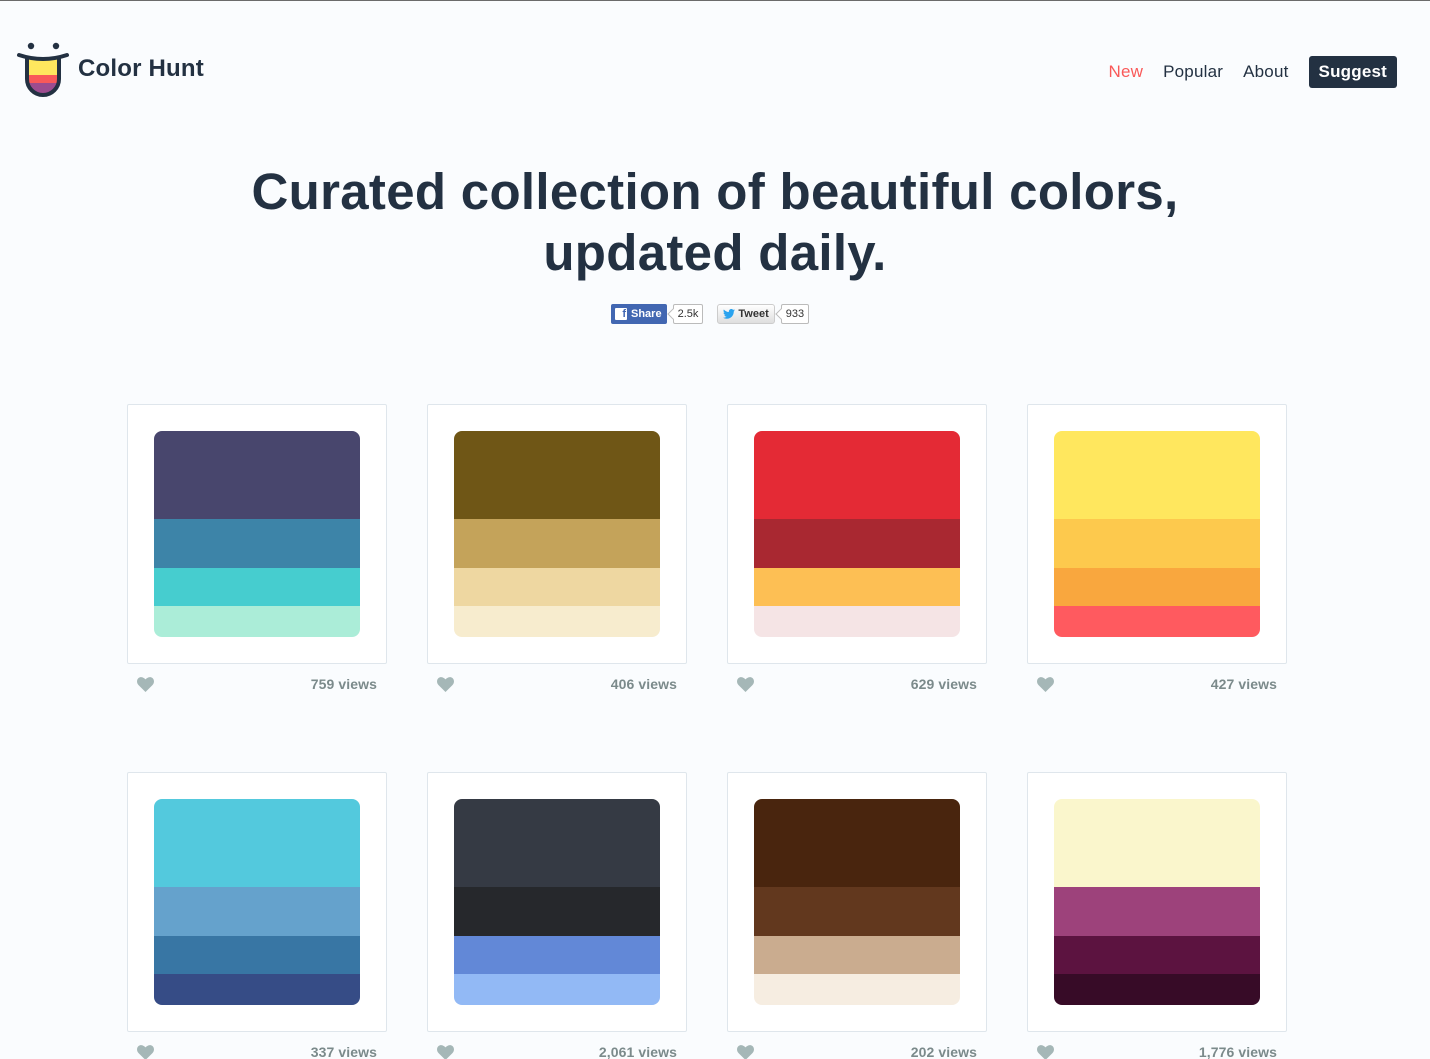 This screenshot has width=1430, height=1059. What do you see at coordinates (621, 314) in the screenshot?
I see `facebook-icon: f` at bounding box center [621, 314].